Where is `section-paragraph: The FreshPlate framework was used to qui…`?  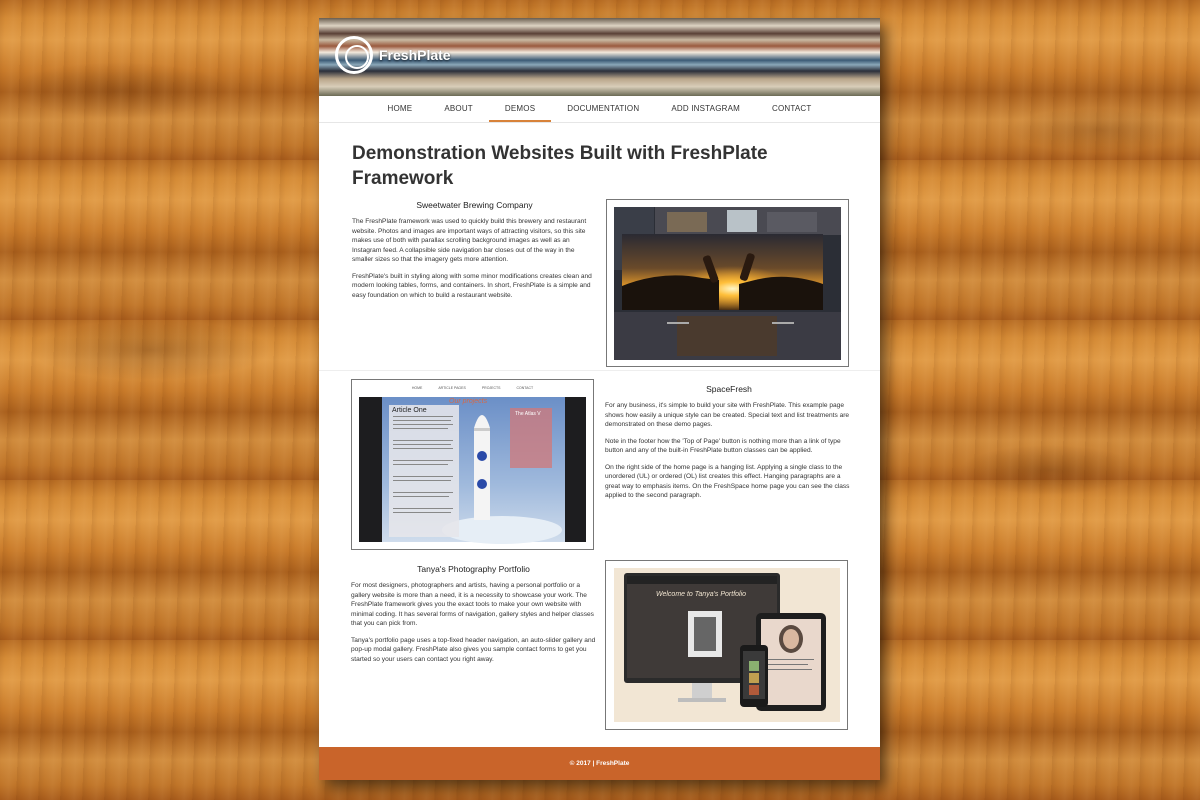 section-paragraph: The FreshPlate framework was used to qui… is located at coordinates (469, 240).